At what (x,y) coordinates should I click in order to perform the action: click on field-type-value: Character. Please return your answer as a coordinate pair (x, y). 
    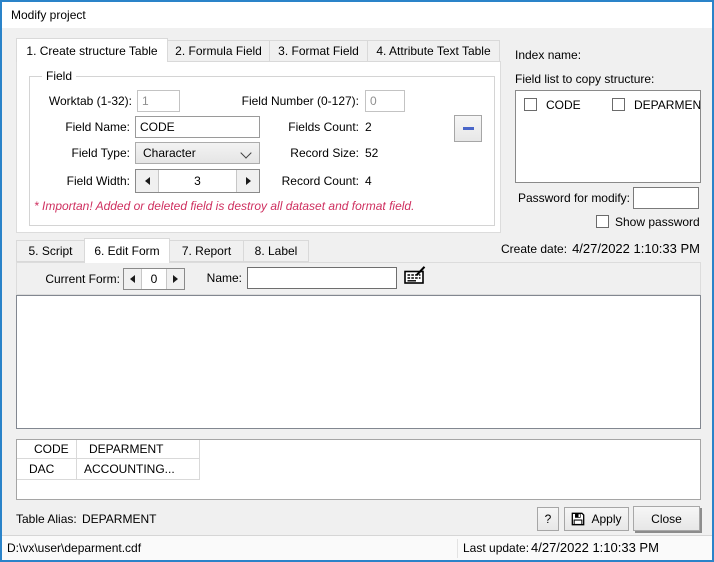
    Looking at the image, I should click on (169, 153).